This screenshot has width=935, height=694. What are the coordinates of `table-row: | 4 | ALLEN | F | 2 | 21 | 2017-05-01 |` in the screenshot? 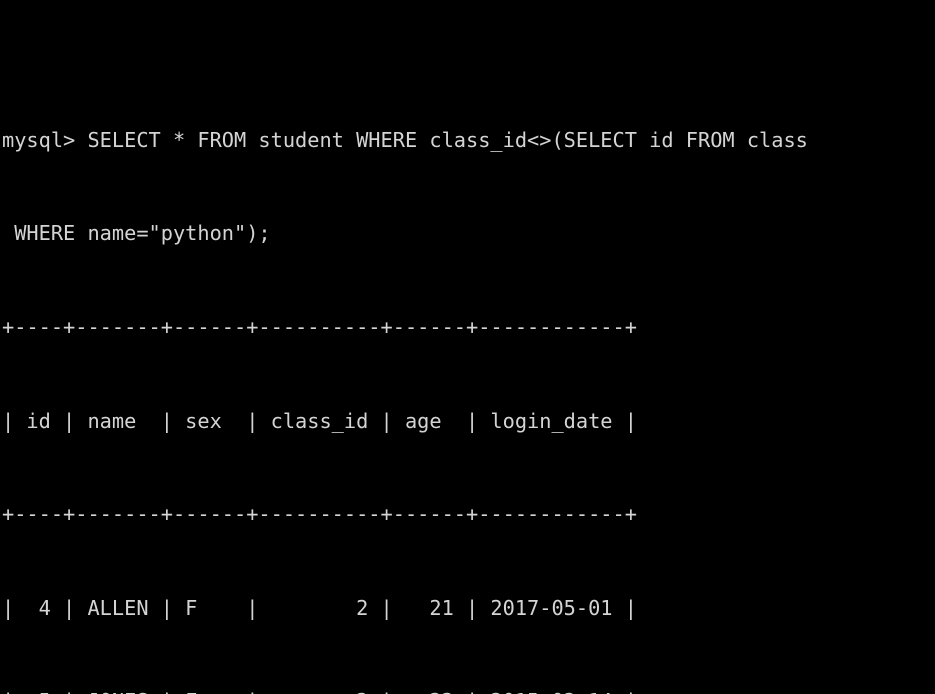 It's located at (319, 607).